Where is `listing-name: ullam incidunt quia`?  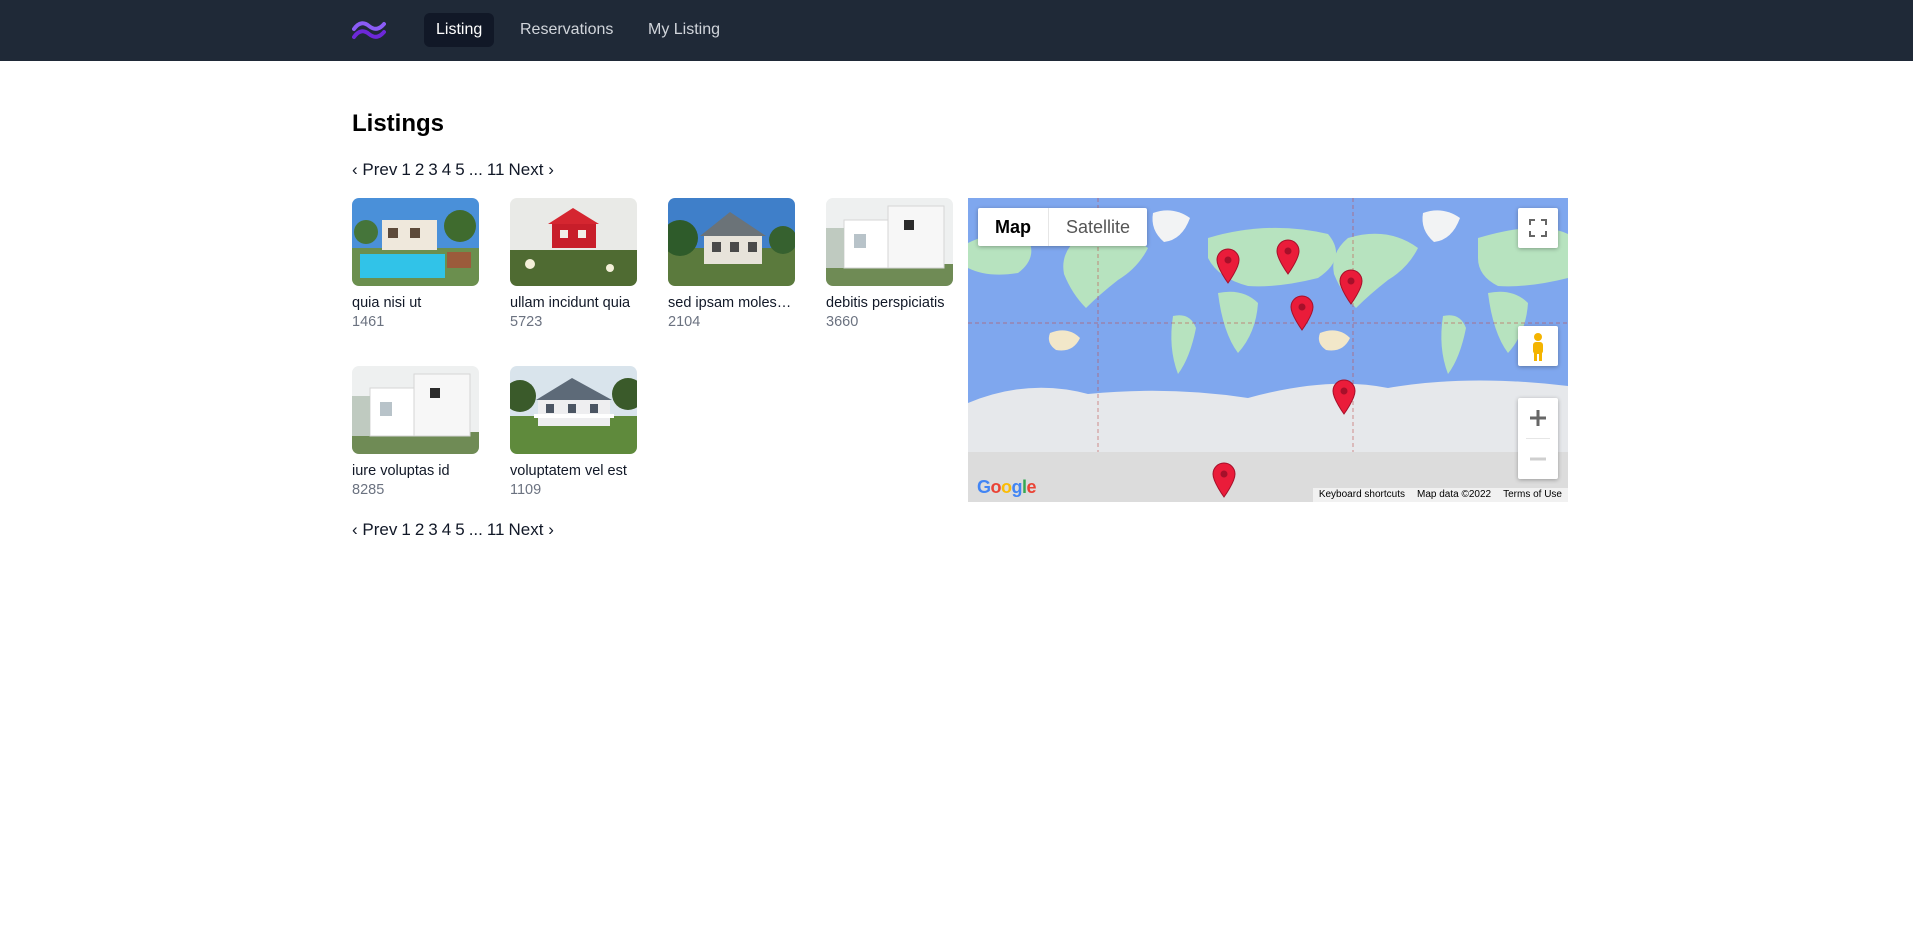
listing-name: ullam incidunt quia is located at coordinates (573, 303).